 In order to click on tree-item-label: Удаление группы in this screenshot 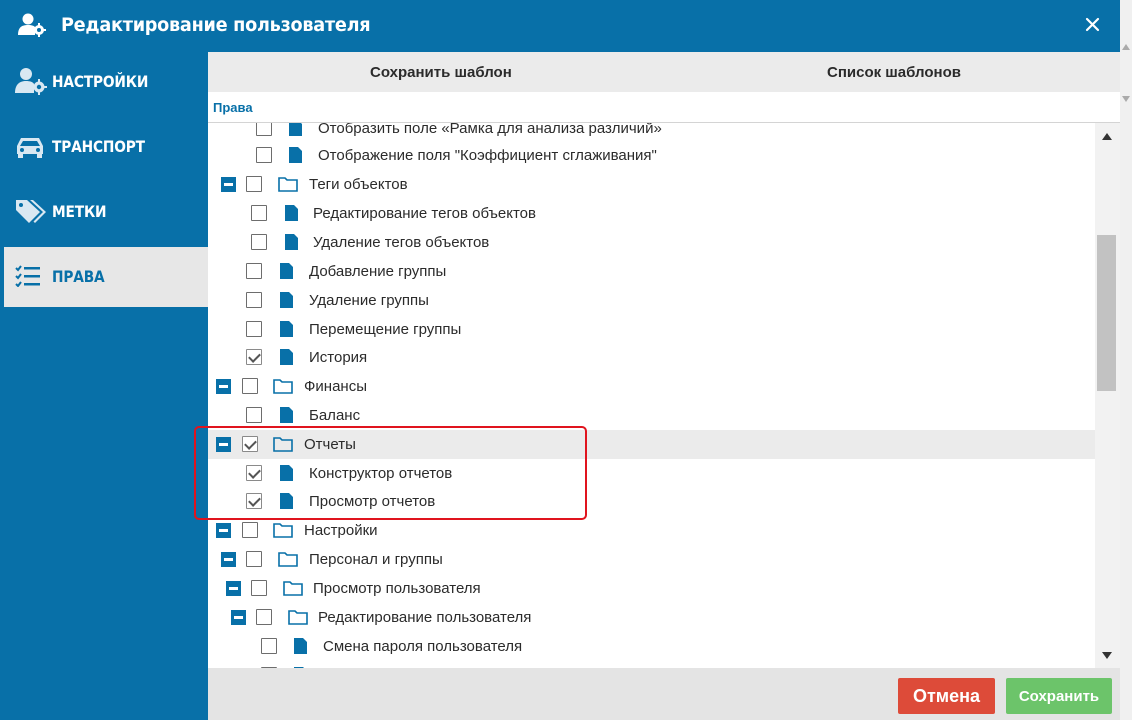, I will do `click(369, 300)`.